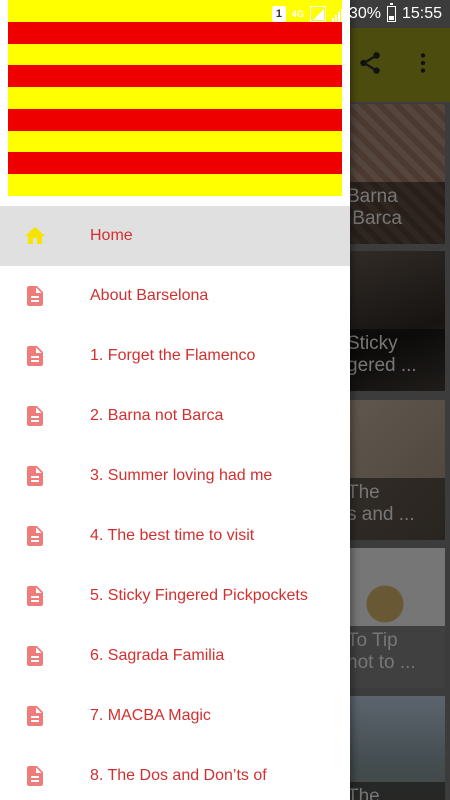 This screenshot has height=800, width=450. I want to click on menu-item-label: 3. Summer loving had me, so click(181, 475).